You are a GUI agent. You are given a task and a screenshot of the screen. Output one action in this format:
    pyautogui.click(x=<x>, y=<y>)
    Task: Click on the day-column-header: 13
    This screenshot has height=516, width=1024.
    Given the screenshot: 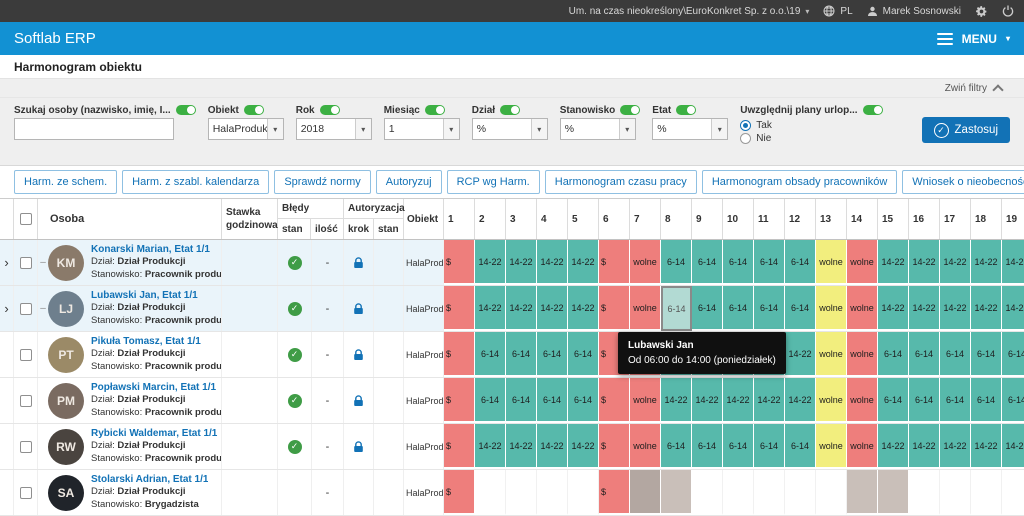 What is the action you would take?
    pyautogui.click(x=831, y=219)
    